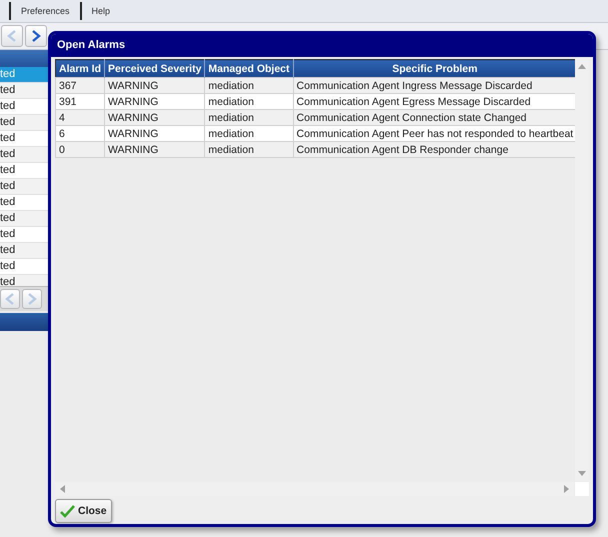 The width and height of the screenshot is (608, 537). I want to click on column-header: Managed Object, so click(249, 69).